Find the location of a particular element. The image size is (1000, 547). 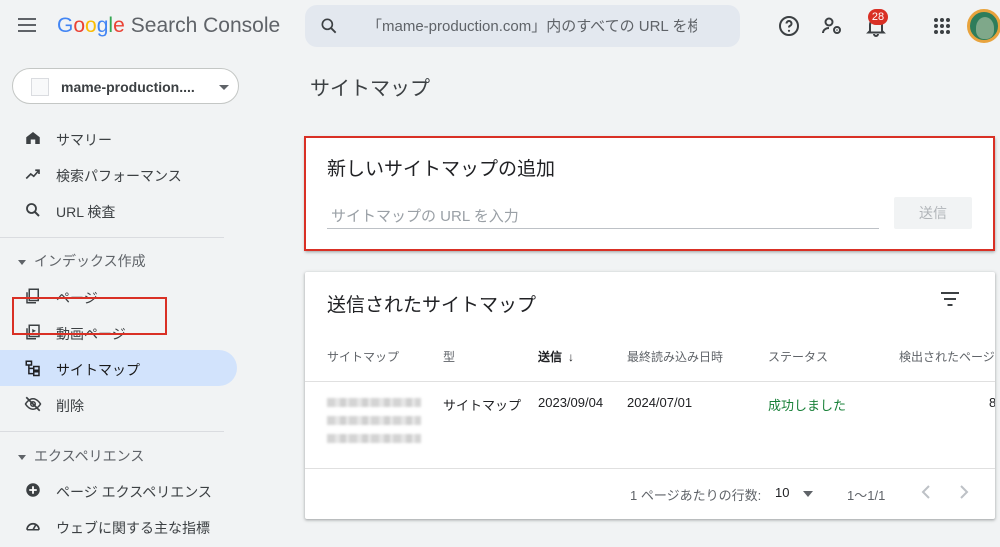

sidebar-item-label: ウェブに関する主な指標 is located at coordinates (133, 528).